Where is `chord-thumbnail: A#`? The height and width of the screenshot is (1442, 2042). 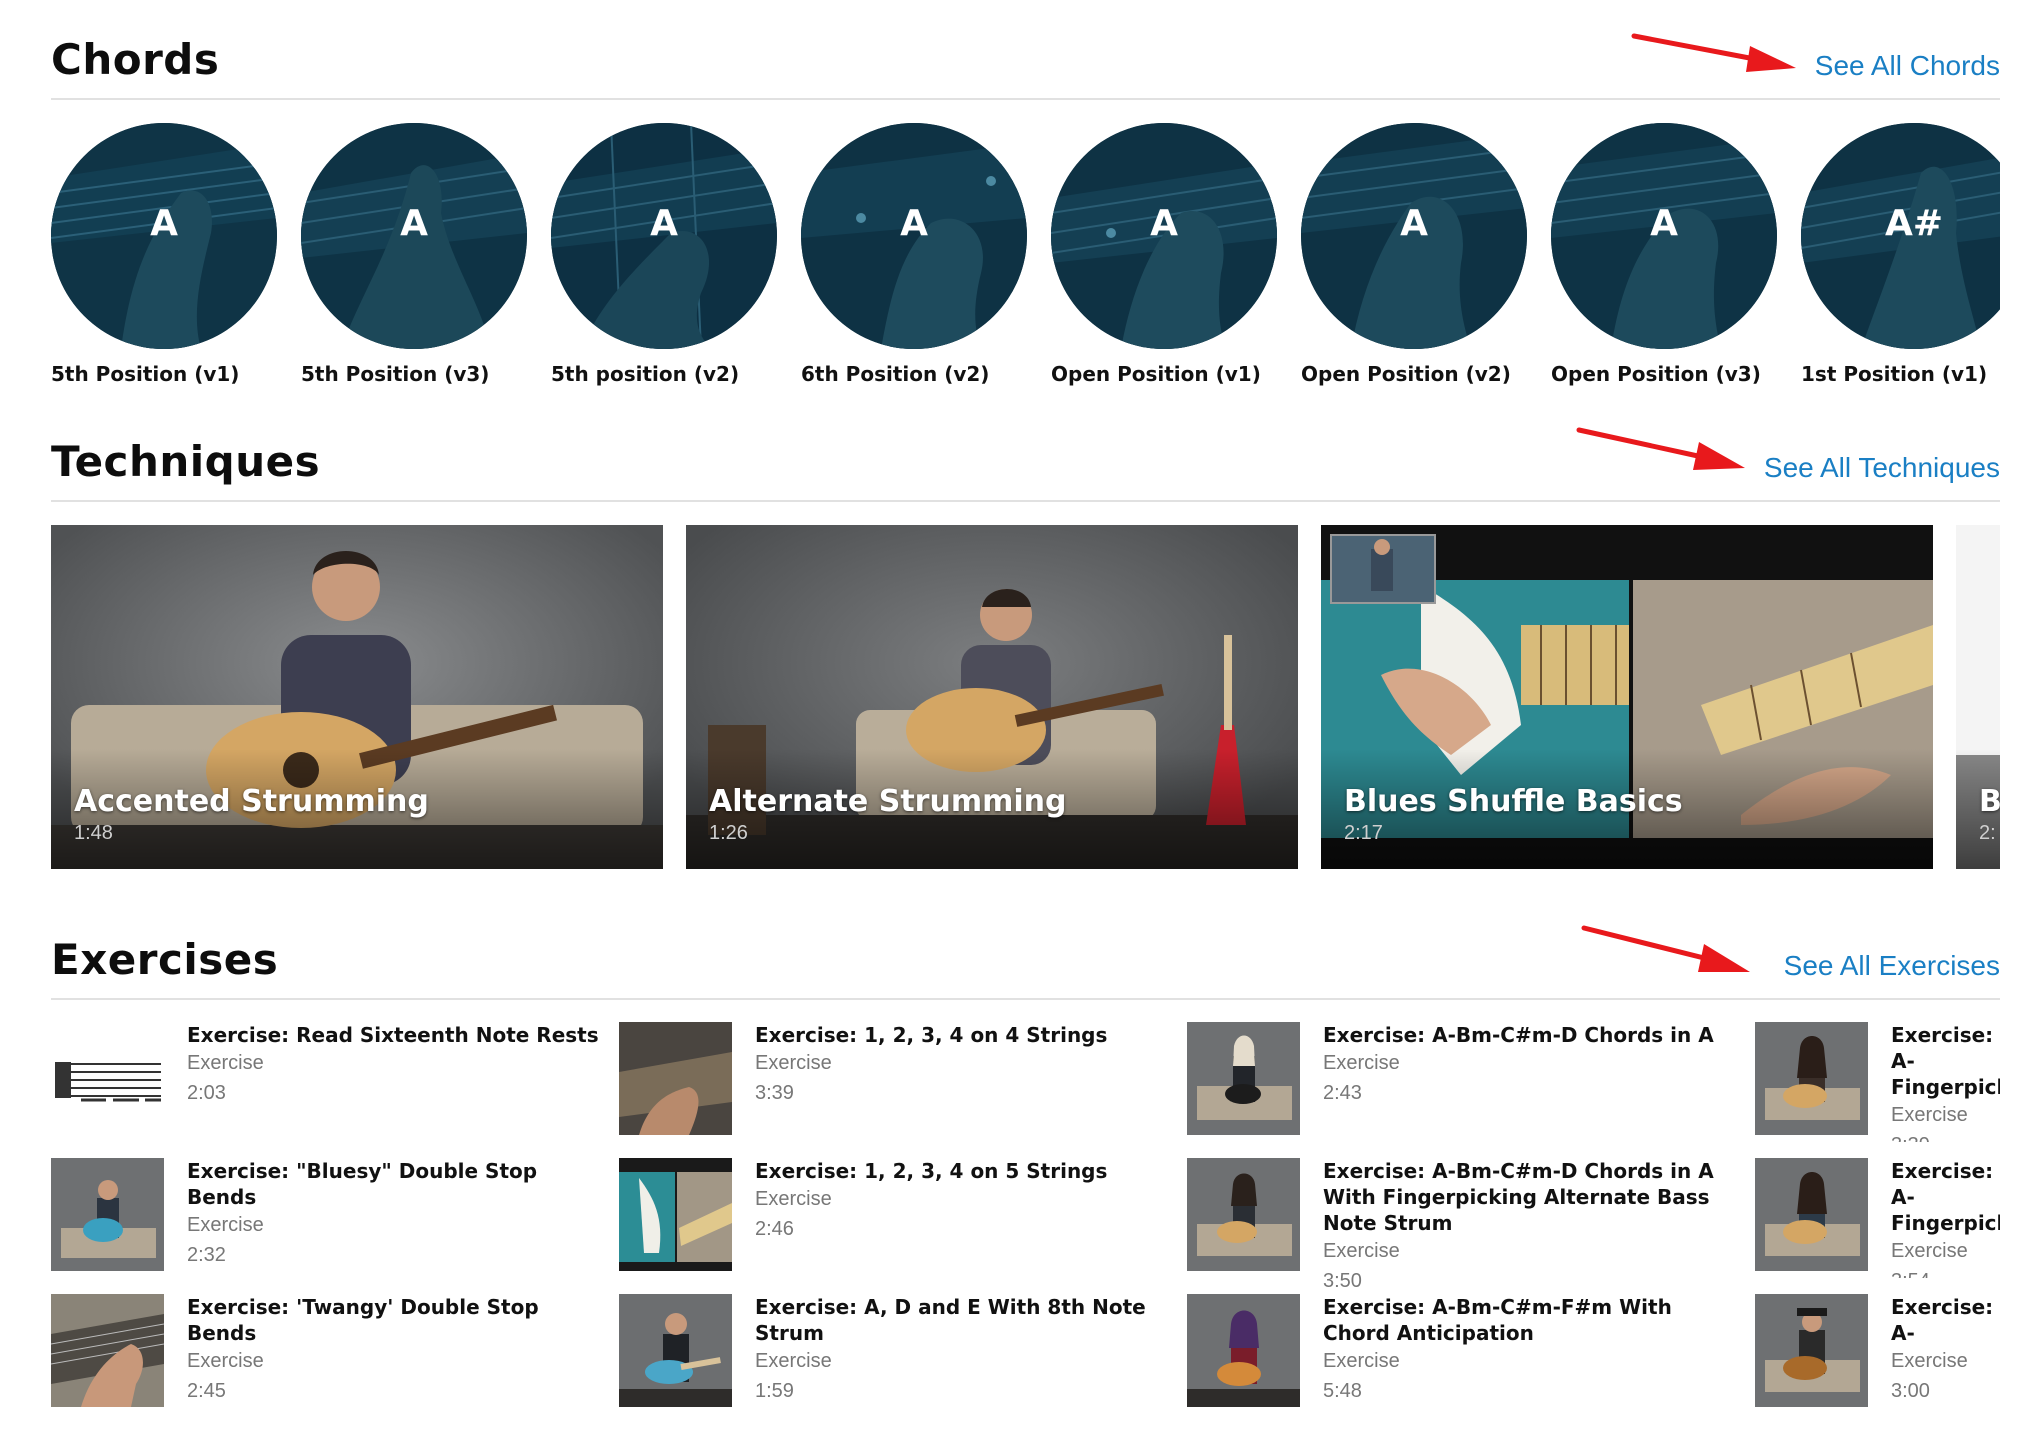
chord-thumbnail: A# is located at coordinates (1900, 236).